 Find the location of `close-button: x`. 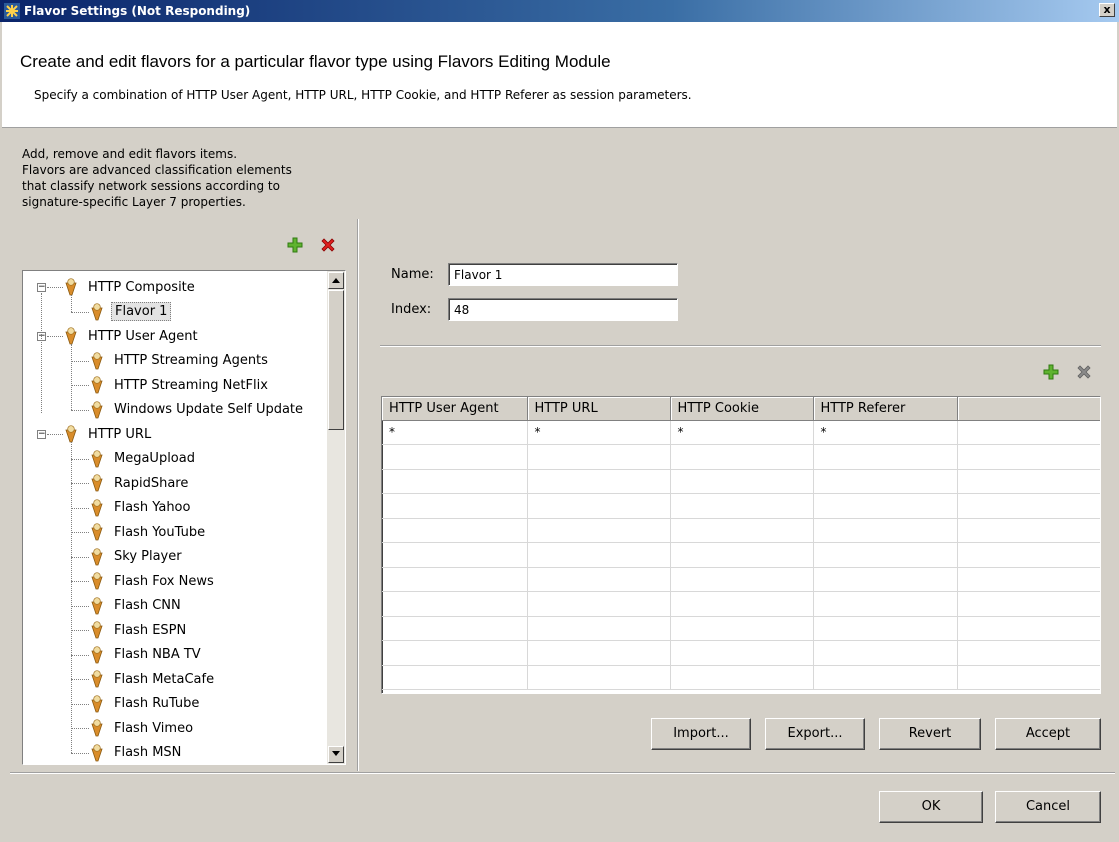

close-button: x is located at coordinates (1107, 10).